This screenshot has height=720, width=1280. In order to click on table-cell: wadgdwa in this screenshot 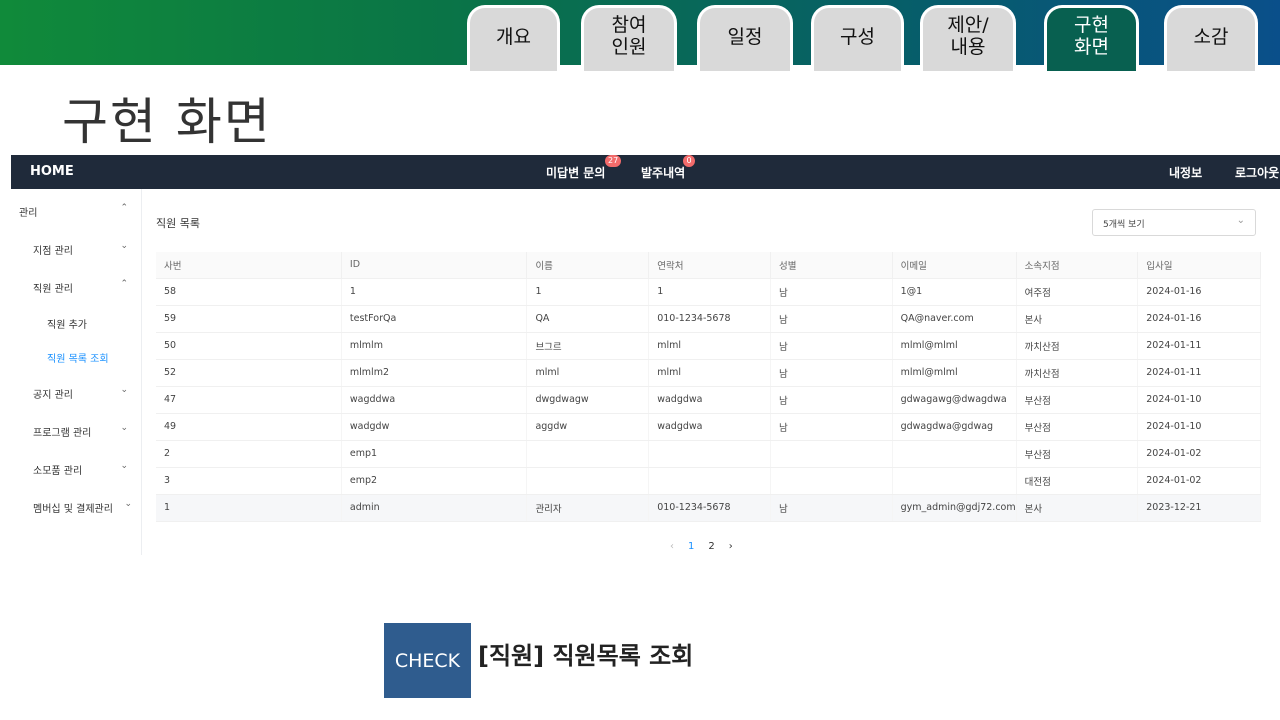, I will do `click(709, 400)`.